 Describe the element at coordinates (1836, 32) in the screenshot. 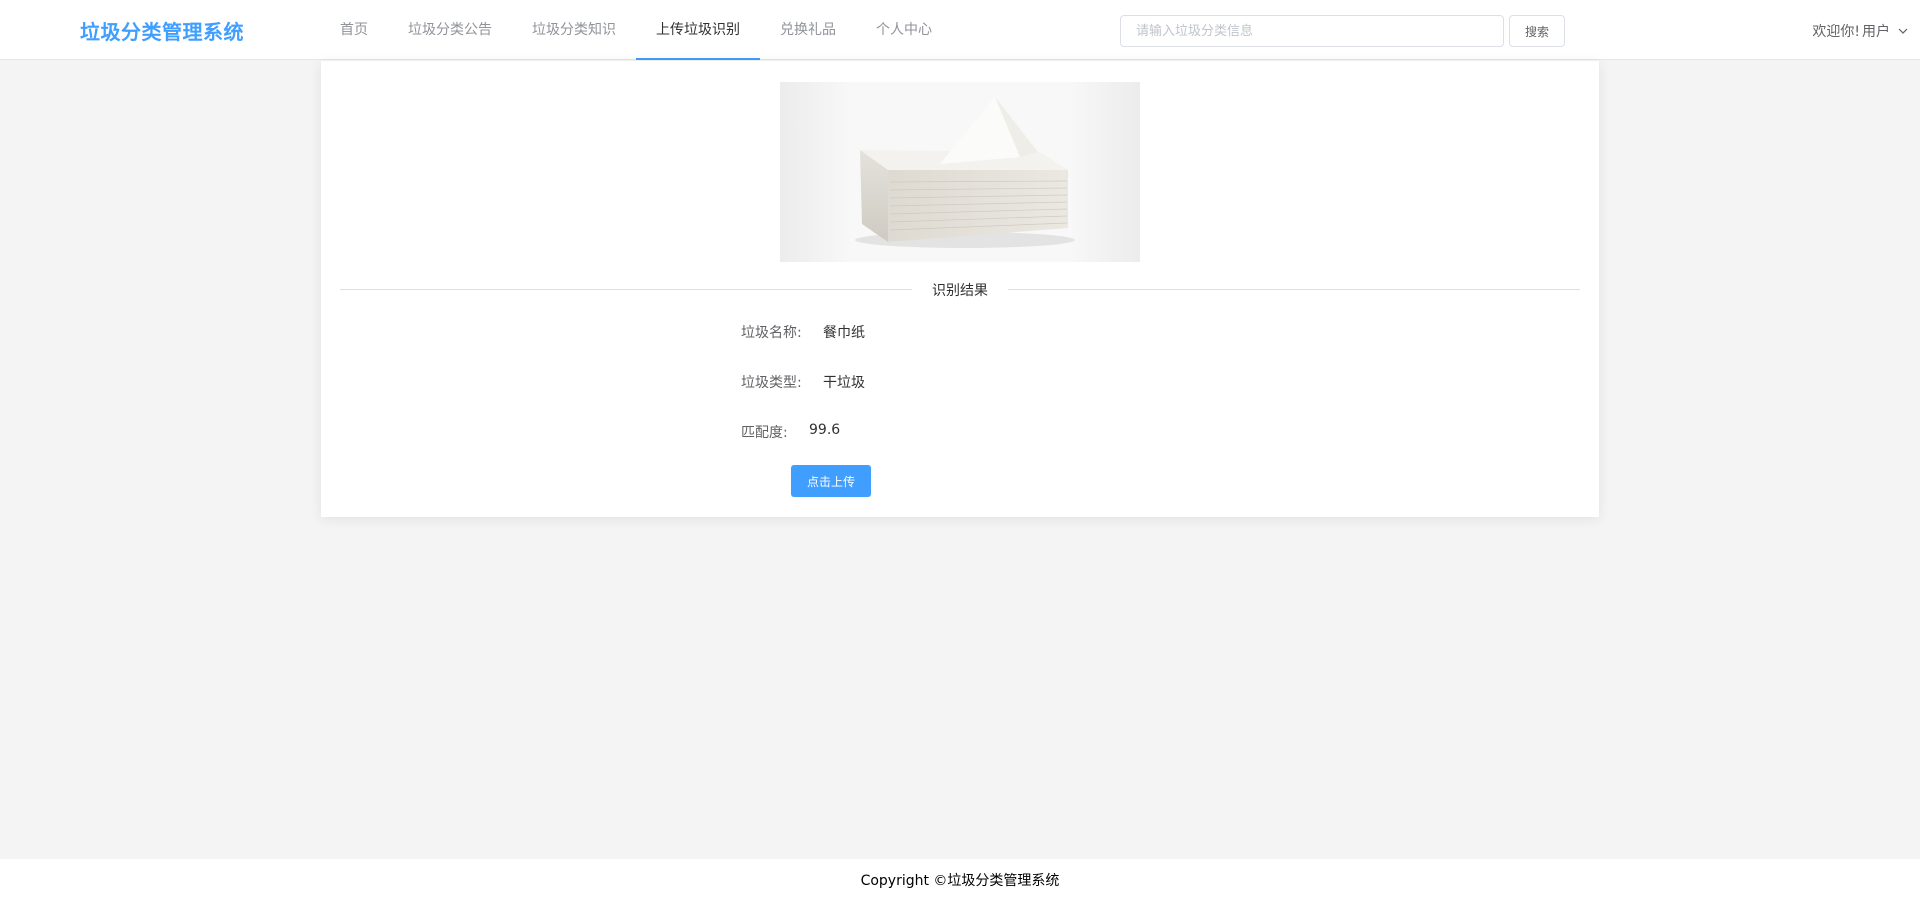

I see `welcome-text: 欢迎你!` at that location.